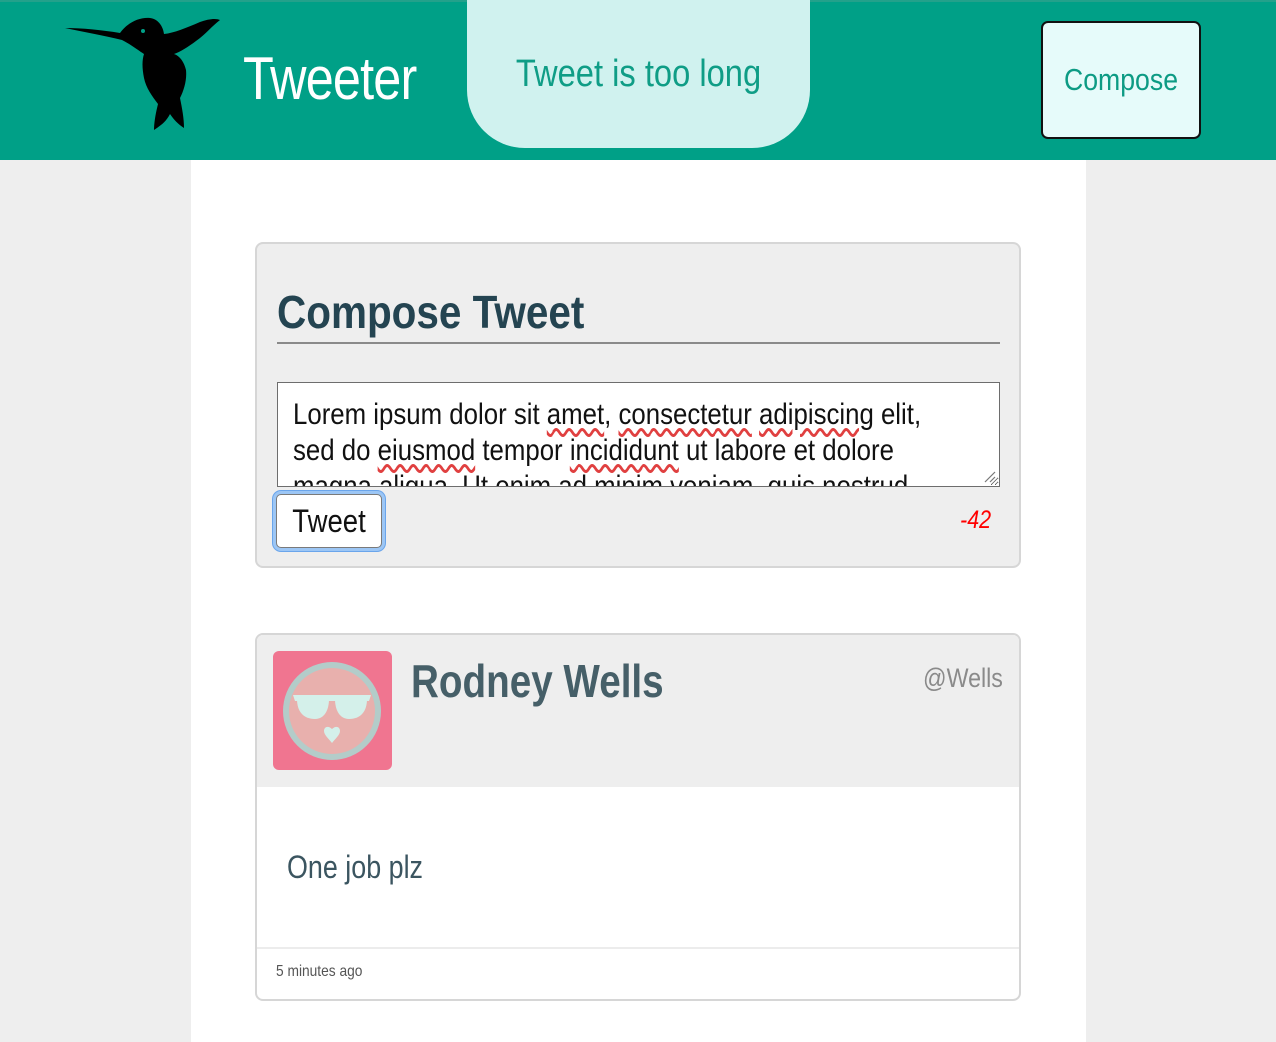 The height and width of the screenshot is (1042, 1276). I want to click on tweet-submit-button: Tweet, so click(329, 521).